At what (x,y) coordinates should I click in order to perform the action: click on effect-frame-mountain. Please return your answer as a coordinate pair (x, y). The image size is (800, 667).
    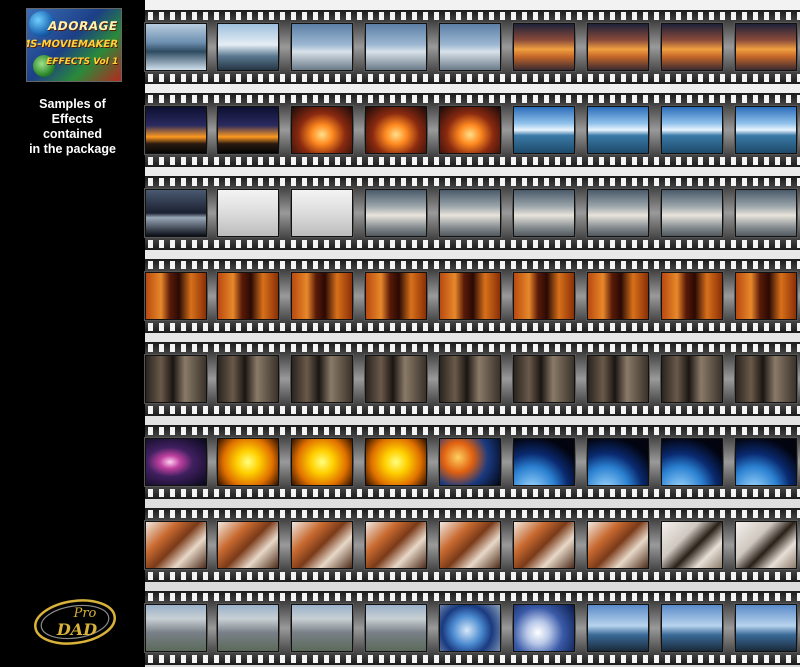
    Looking at the image, I should click on (248, 47).